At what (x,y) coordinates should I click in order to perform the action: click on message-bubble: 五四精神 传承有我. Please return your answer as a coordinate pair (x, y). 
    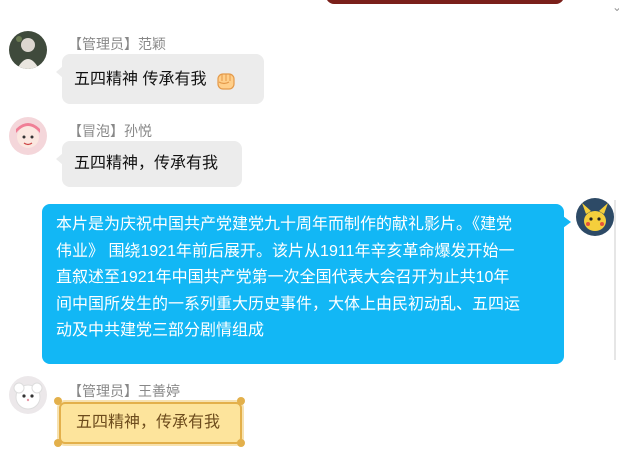
    Looking at the image, I should click on (160, 79).